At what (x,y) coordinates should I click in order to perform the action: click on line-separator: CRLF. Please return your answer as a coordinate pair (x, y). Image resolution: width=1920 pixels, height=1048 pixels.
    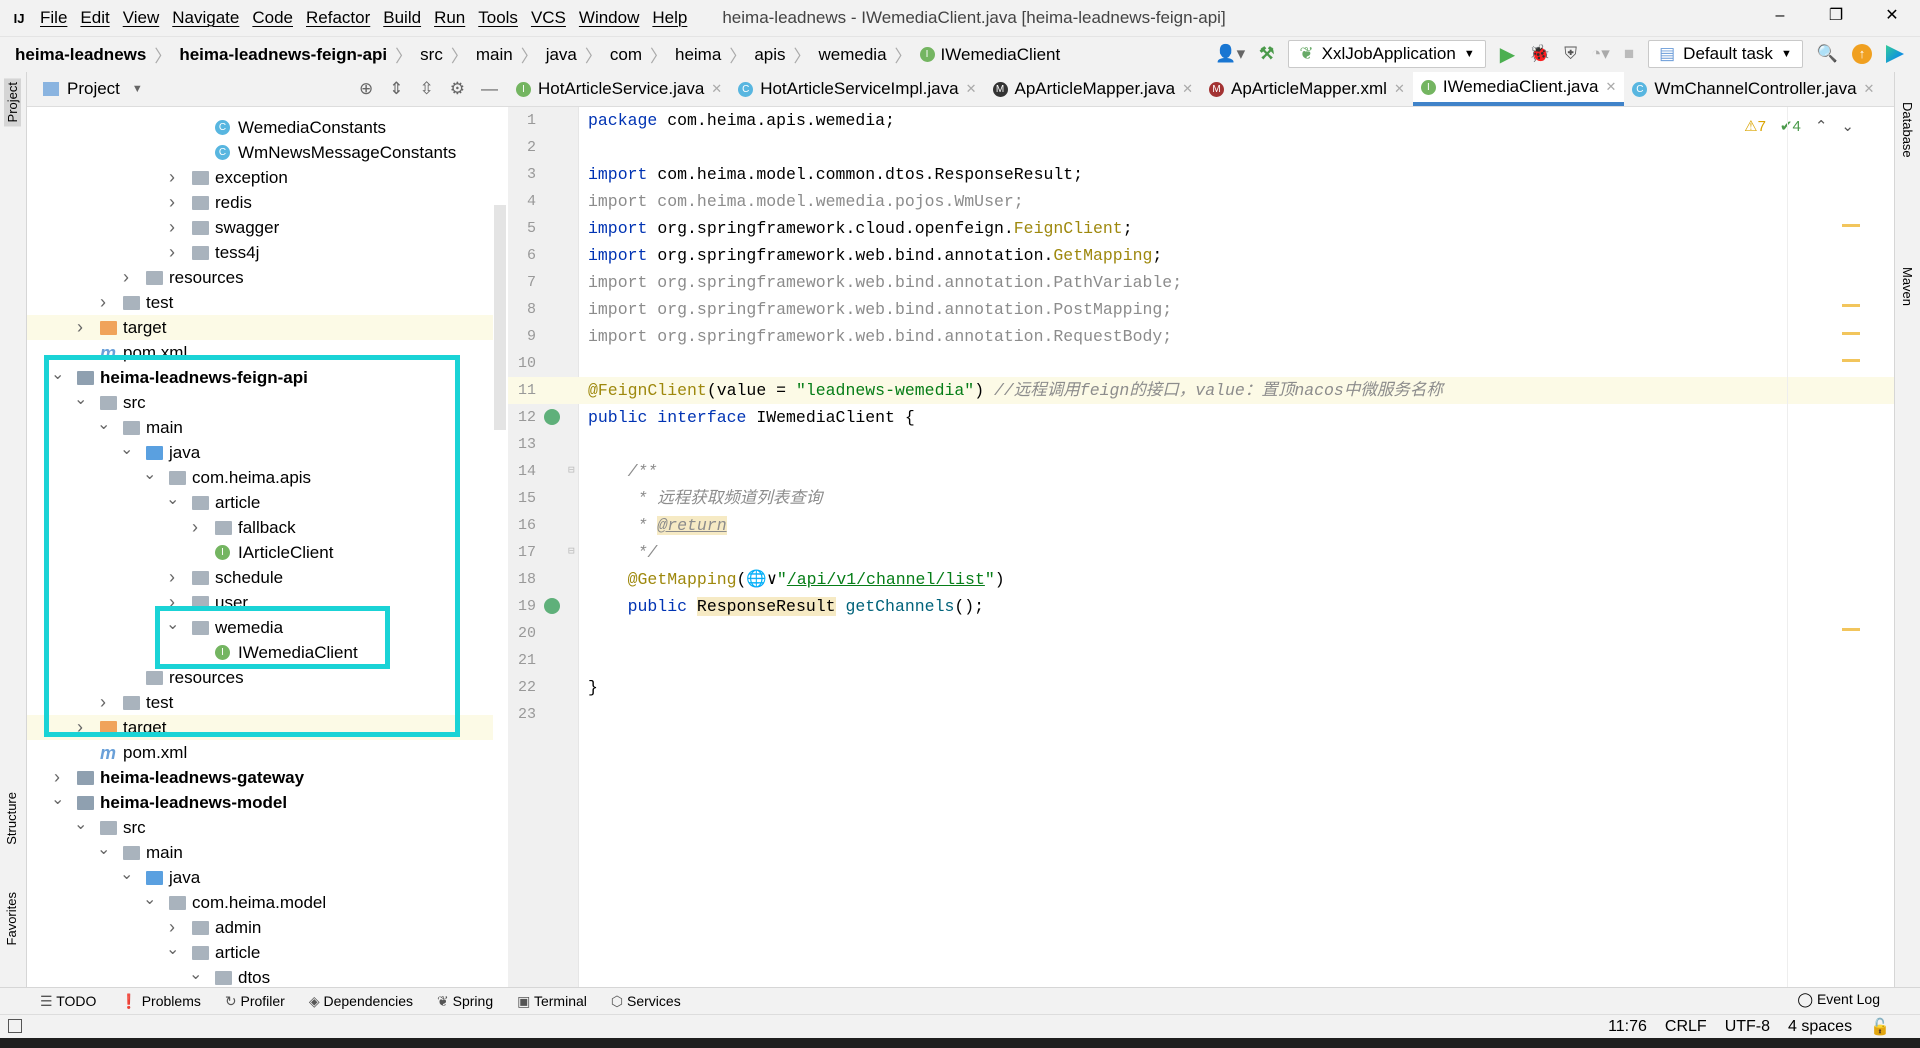
    Looking at the image, I should click on (1686, 1027).